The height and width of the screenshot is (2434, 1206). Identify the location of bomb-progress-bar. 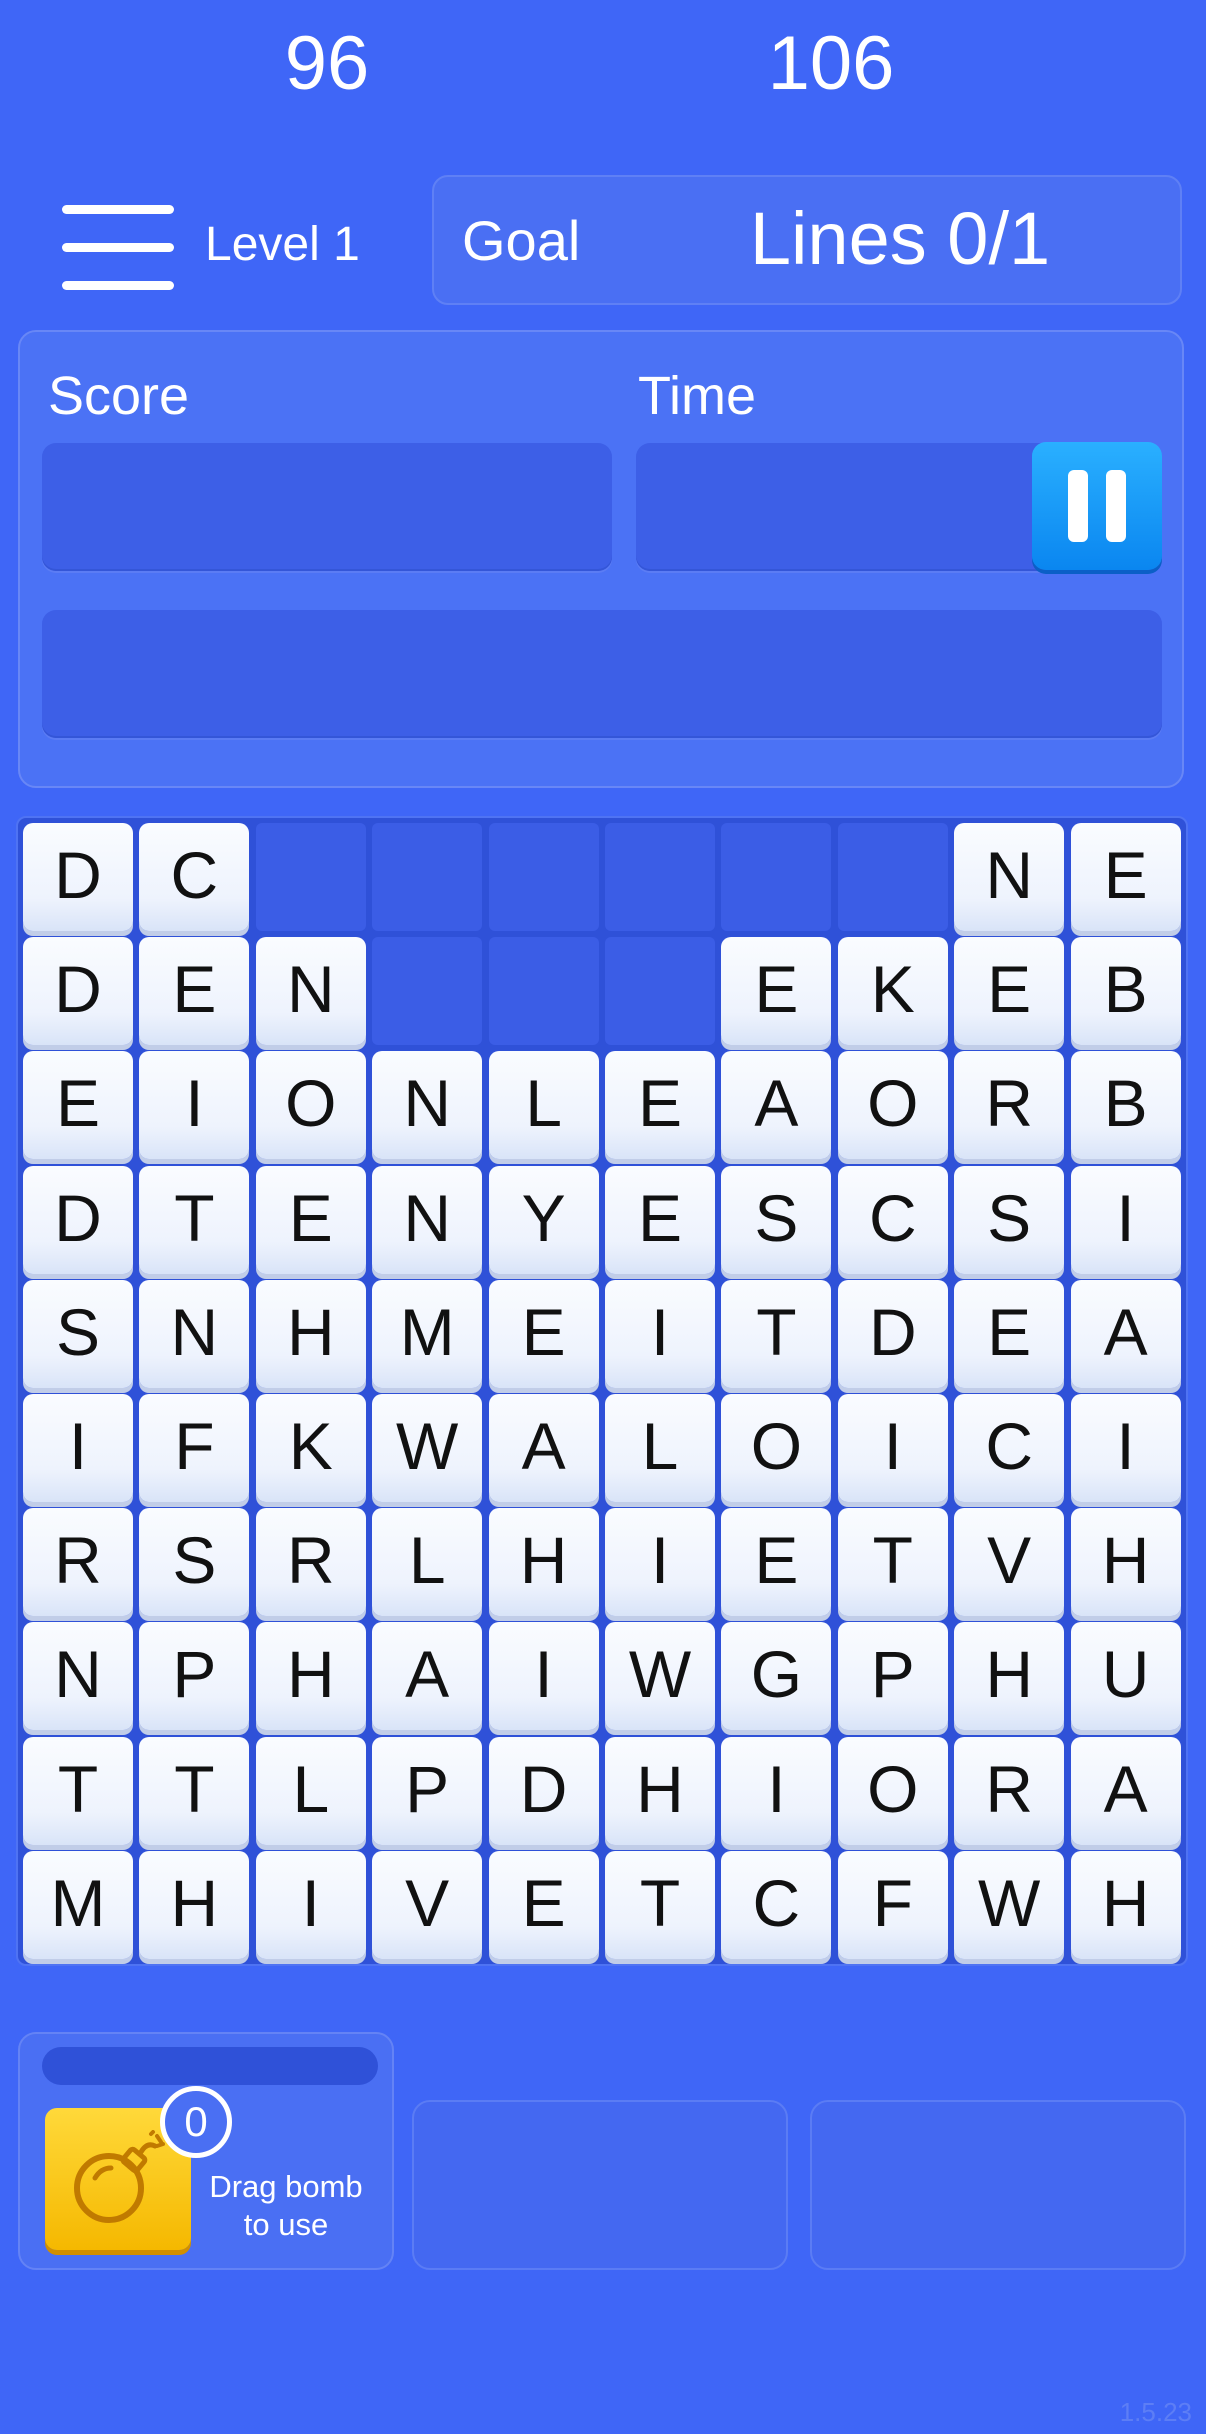
(210, 2066).